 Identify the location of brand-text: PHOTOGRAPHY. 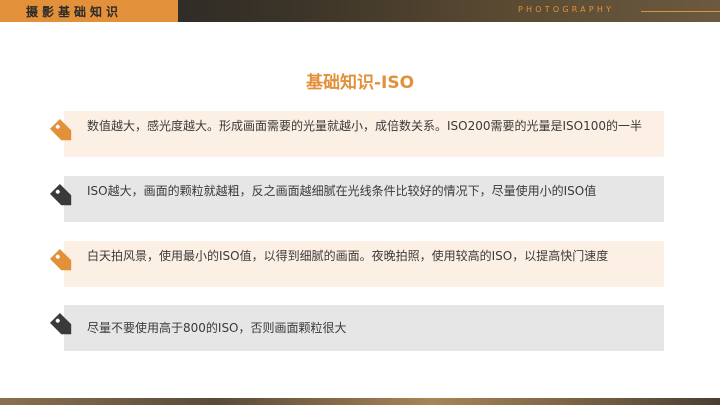
(566, 9).